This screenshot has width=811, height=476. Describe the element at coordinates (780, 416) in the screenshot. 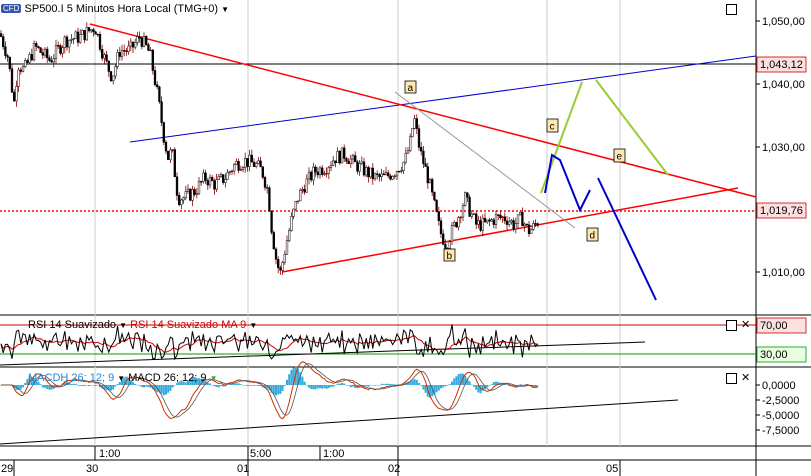

I see `macd-tick-5000: -5,0000` at that location.